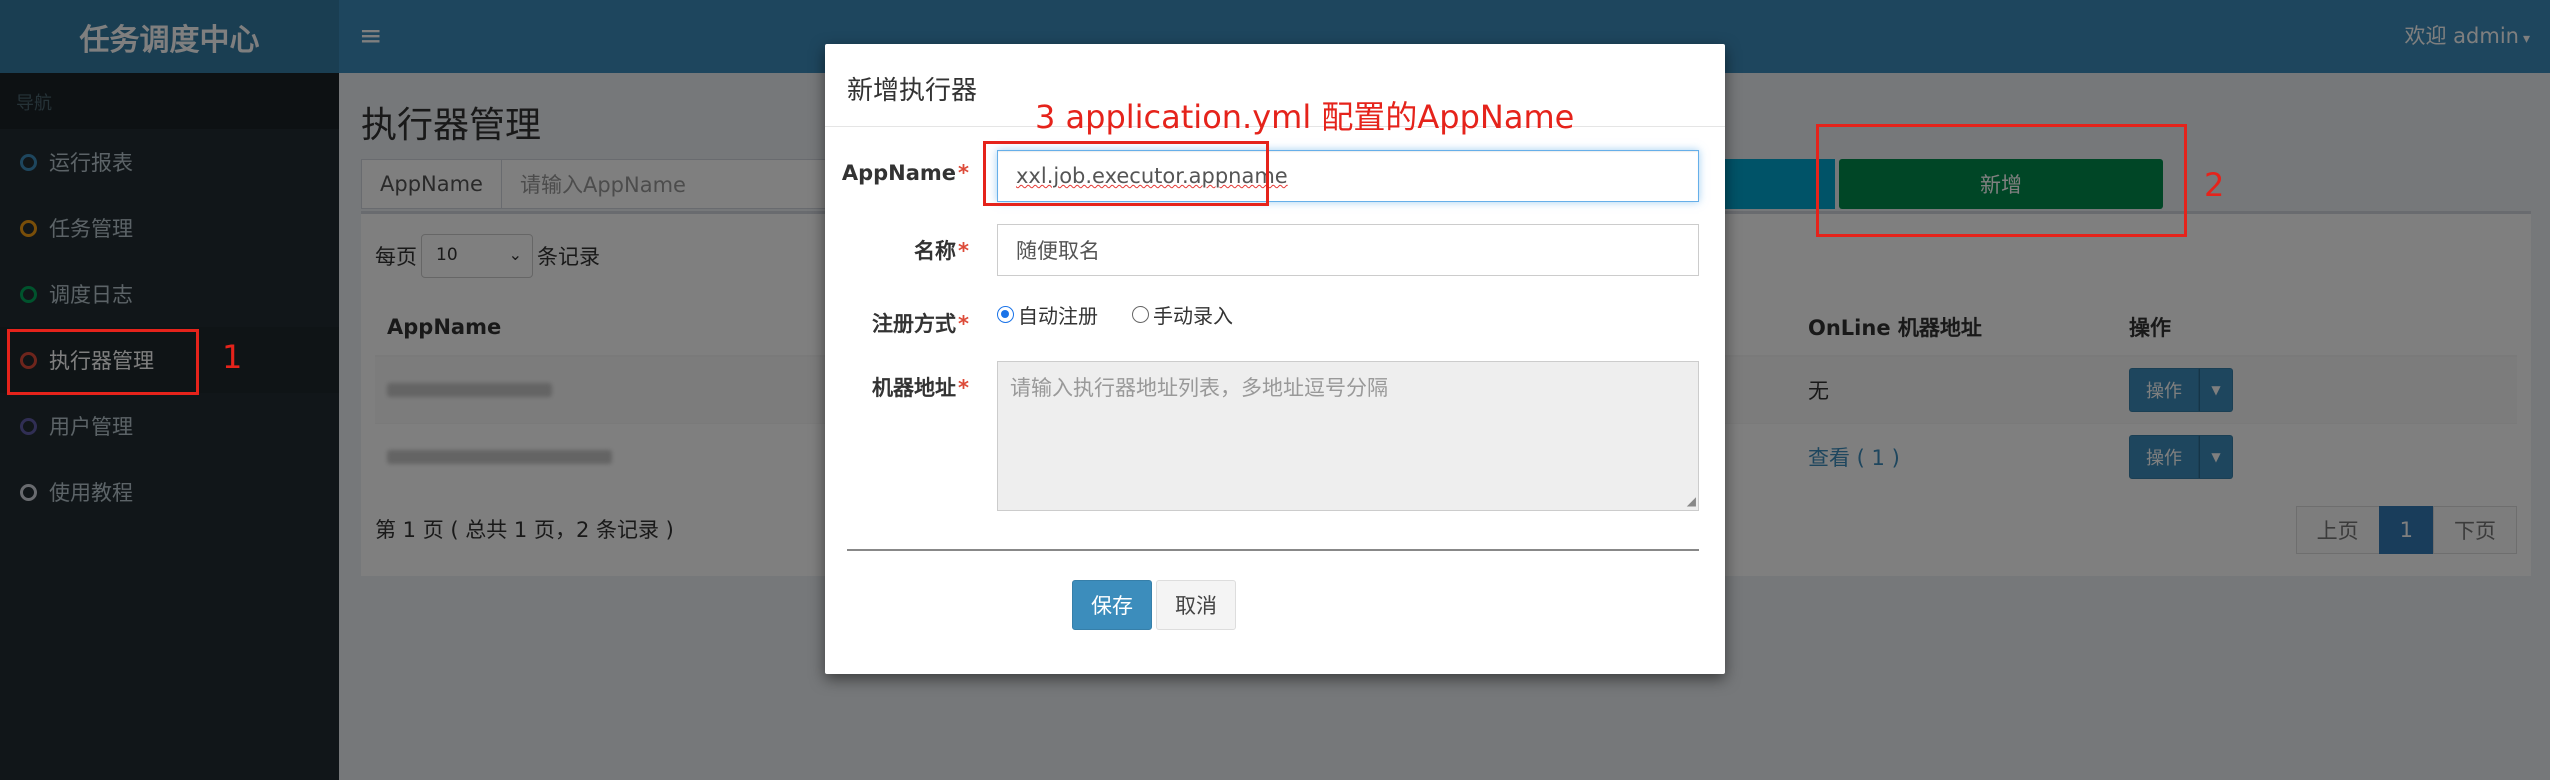  I want to click on annotation-label-3: 3 application.yml 配置的AppName, so click(1305, 117).